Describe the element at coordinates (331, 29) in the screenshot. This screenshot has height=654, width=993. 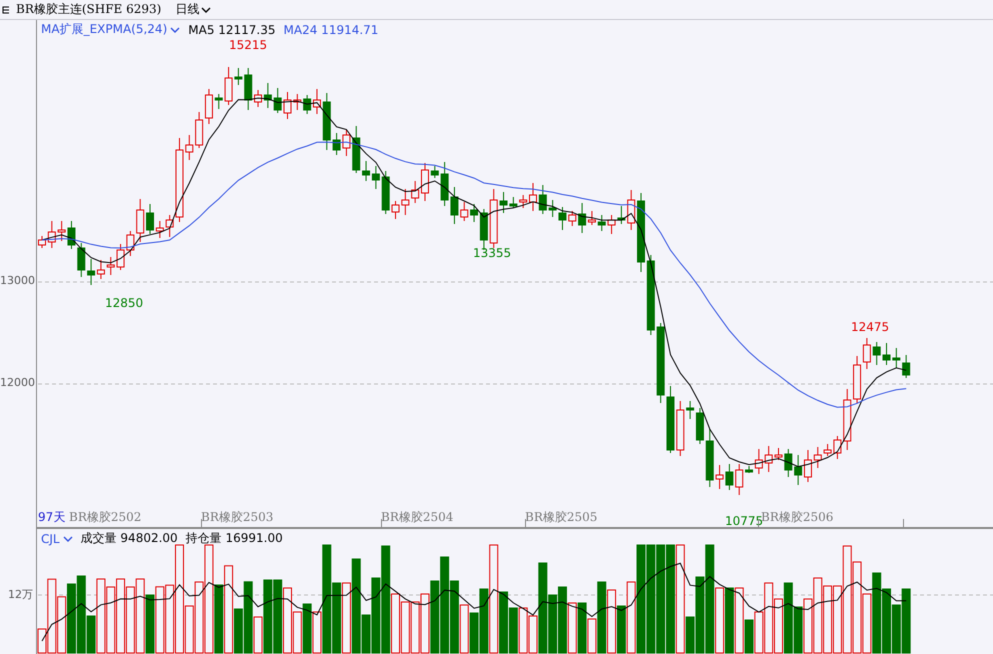
I see `indicator-readout: MA24 11914.71` at that location.